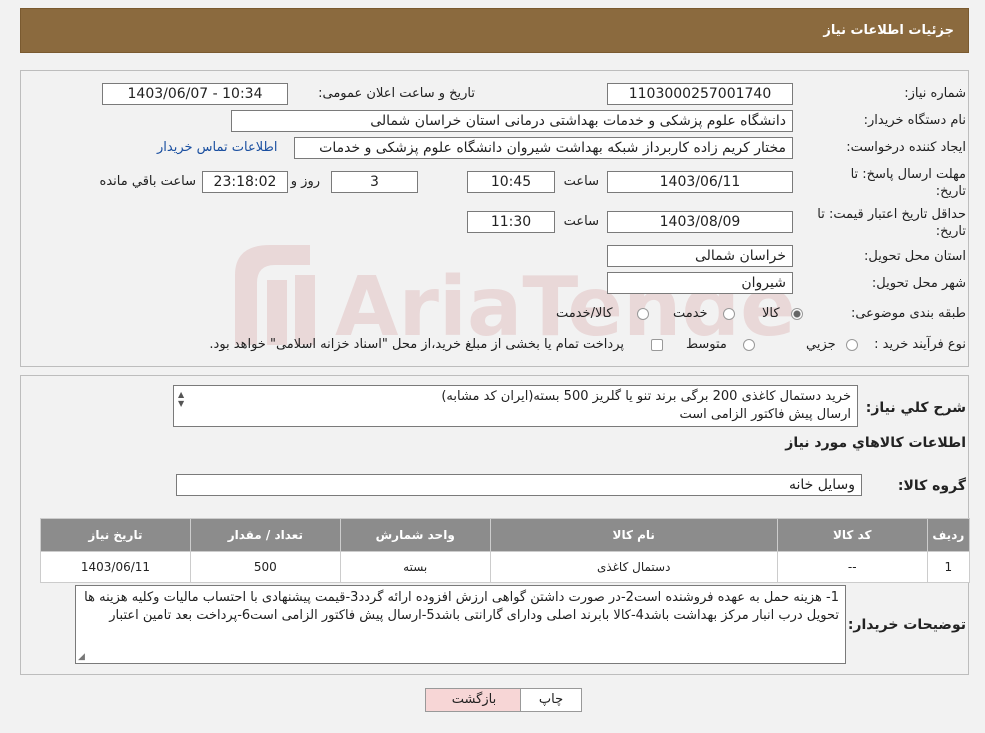 The image size is (985, 733). Describe the element at coordinates (494, 30) in the screenshot. I see `page-header: جزئیات اطلاعات نیاز` at that location.